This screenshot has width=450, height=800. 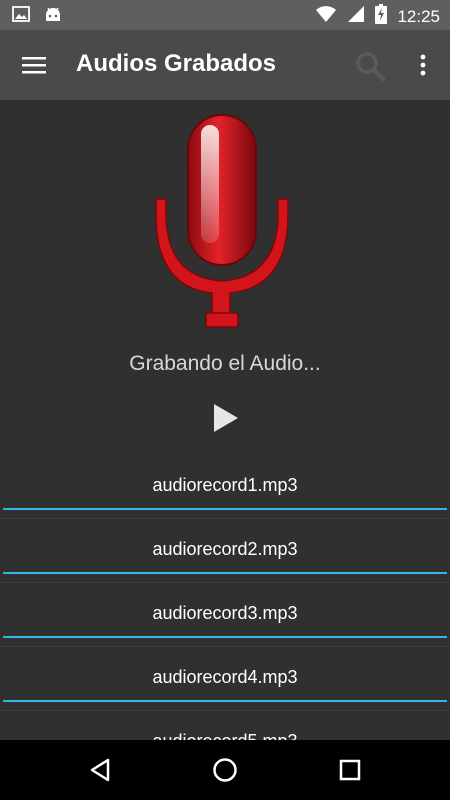 I want to click on recording-name: audiorecord4.mp3, so click(x=225, y=677).